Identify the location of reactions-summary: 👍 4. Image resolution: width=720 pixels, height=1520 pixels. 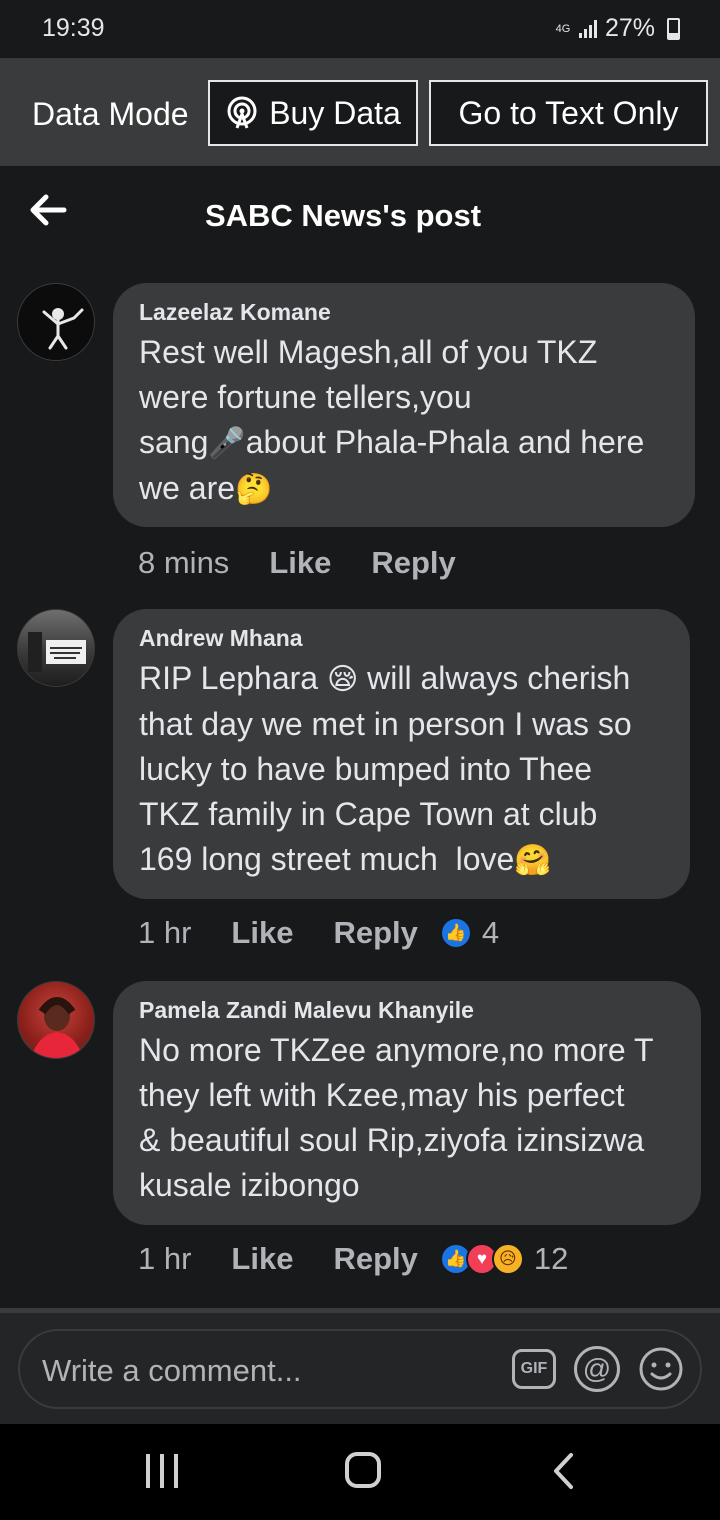
(469, 933).